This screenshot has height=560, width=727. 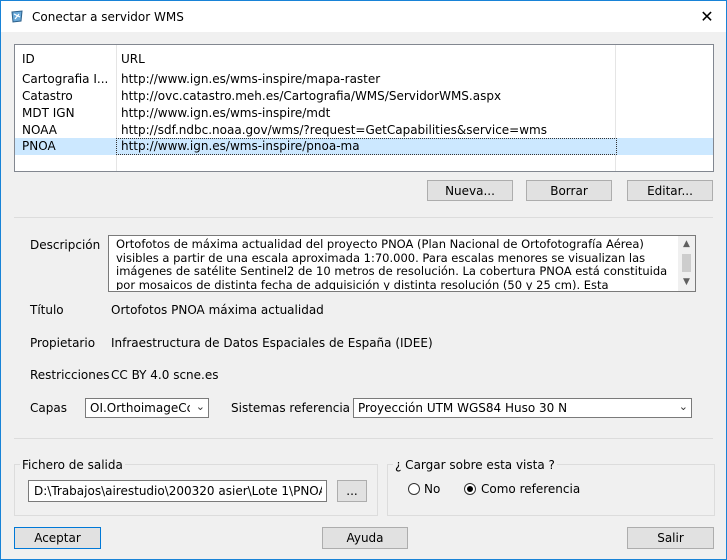 What do you see at coordinates (707, 17) in the screenshot?
I see `close-icon: ✕` at bounding box center [707, 17].